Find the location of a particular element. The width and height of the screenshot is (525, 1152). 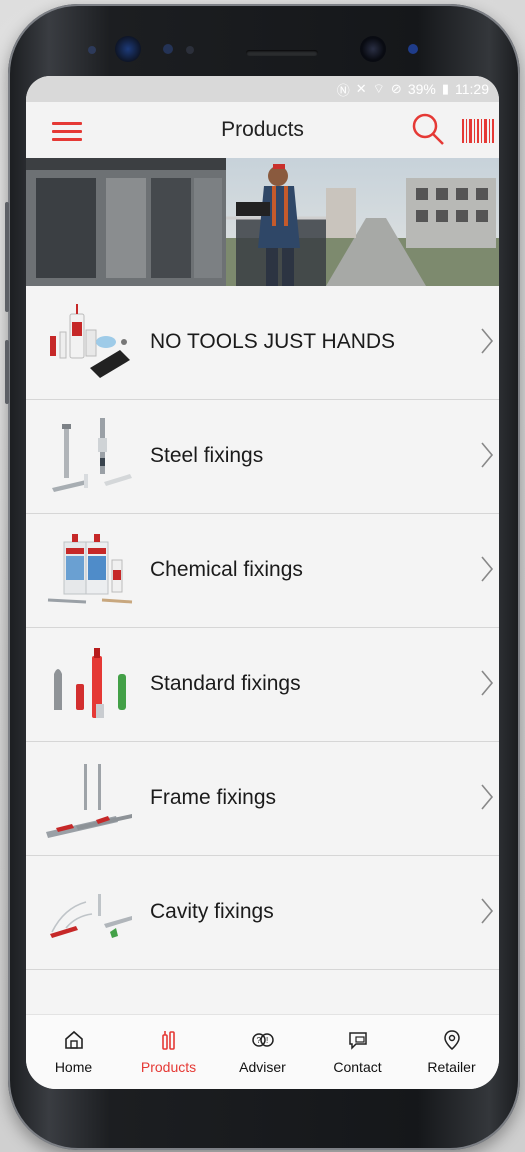

bixby-button is located at coordinates (7, 372).